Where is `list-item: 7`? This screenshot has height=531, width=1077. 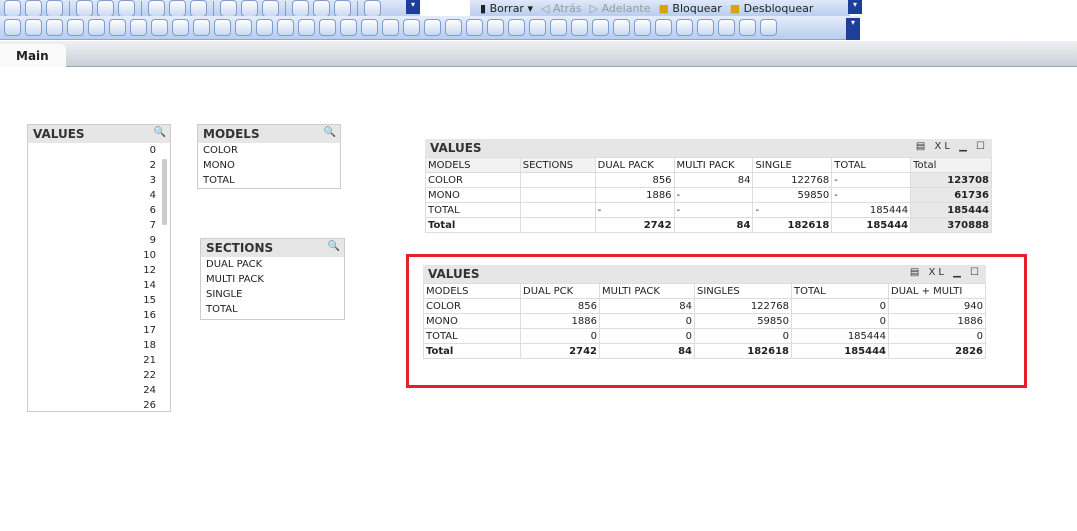 list-item: 7 is located at coordinates (99, 225).